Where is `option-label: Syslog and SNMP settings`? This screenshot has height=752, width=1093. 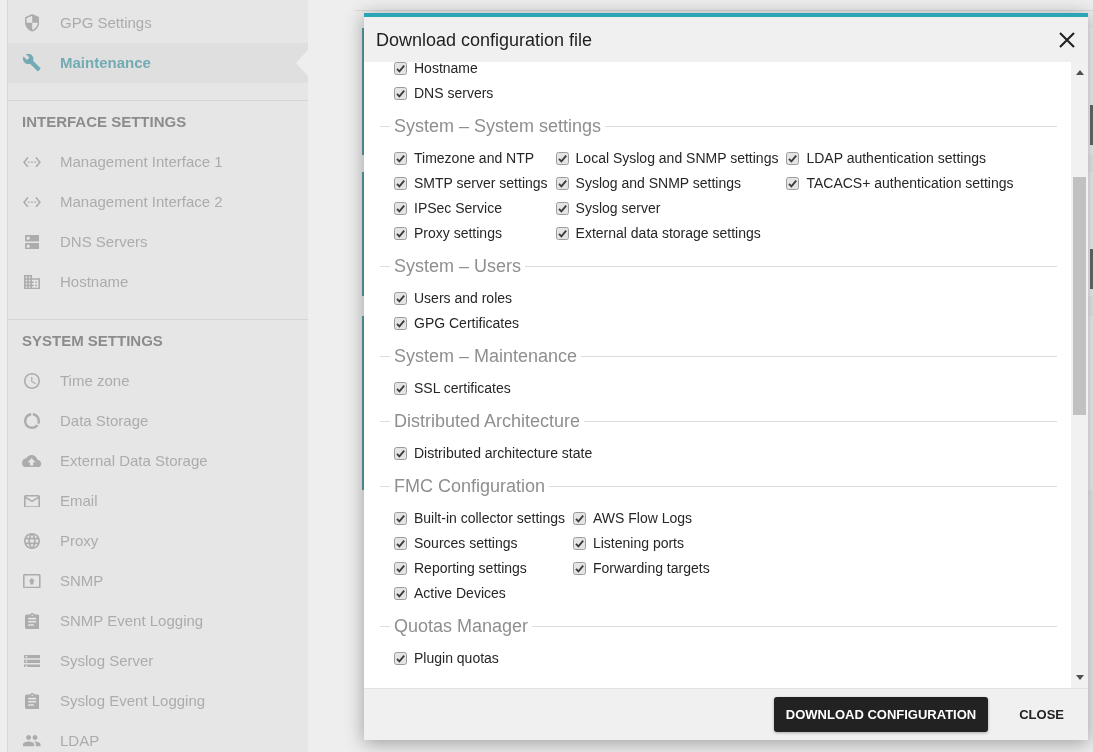 option-label: Syslog and SNMP settings is located at coordinates (658, 183).